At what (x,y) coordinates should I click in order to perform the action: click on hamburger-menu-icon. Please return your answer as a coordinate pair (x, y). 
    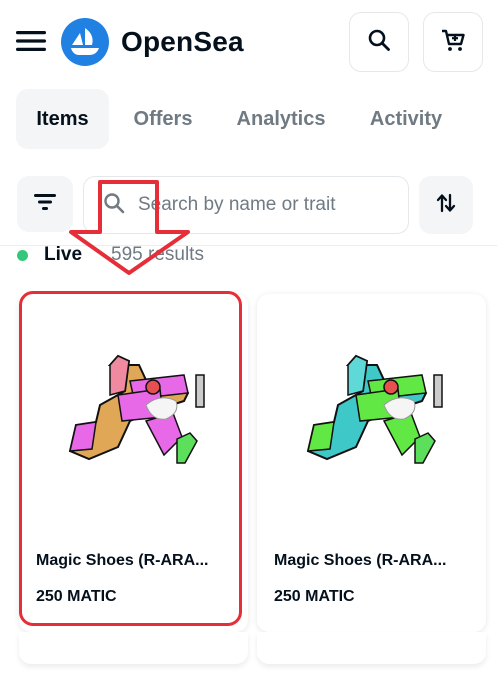
    Looking at the image, I should click on (31, 41).